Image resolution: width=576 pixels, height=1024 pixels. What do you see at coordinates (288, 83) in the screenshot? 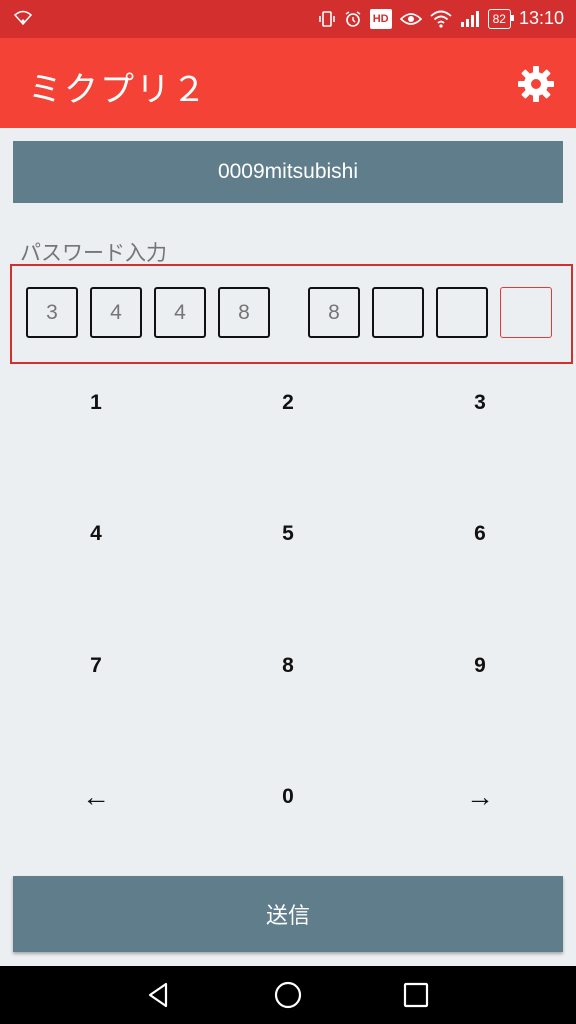
I see `app-bar: ミクプリ２` at bounding box center [288, 83].